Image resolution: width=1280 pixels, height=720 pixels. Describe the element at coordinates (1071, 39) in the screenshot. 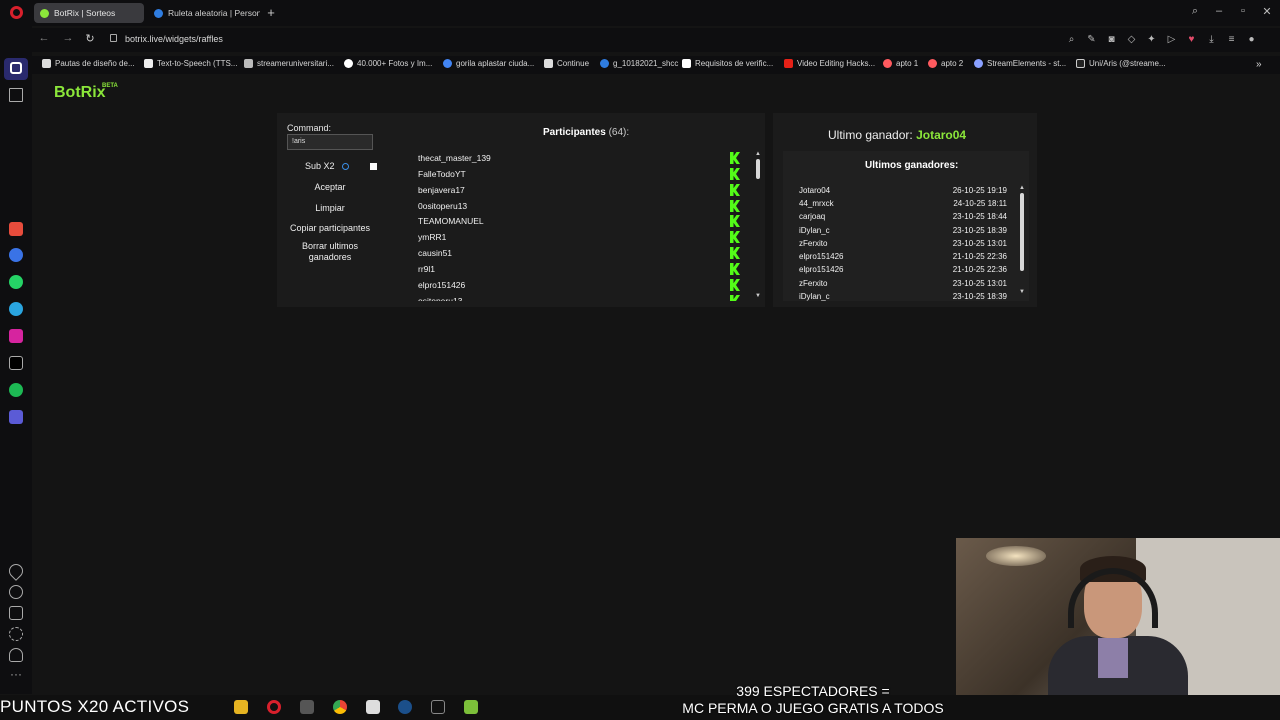

I see `search-icon: ⌕` at that location.